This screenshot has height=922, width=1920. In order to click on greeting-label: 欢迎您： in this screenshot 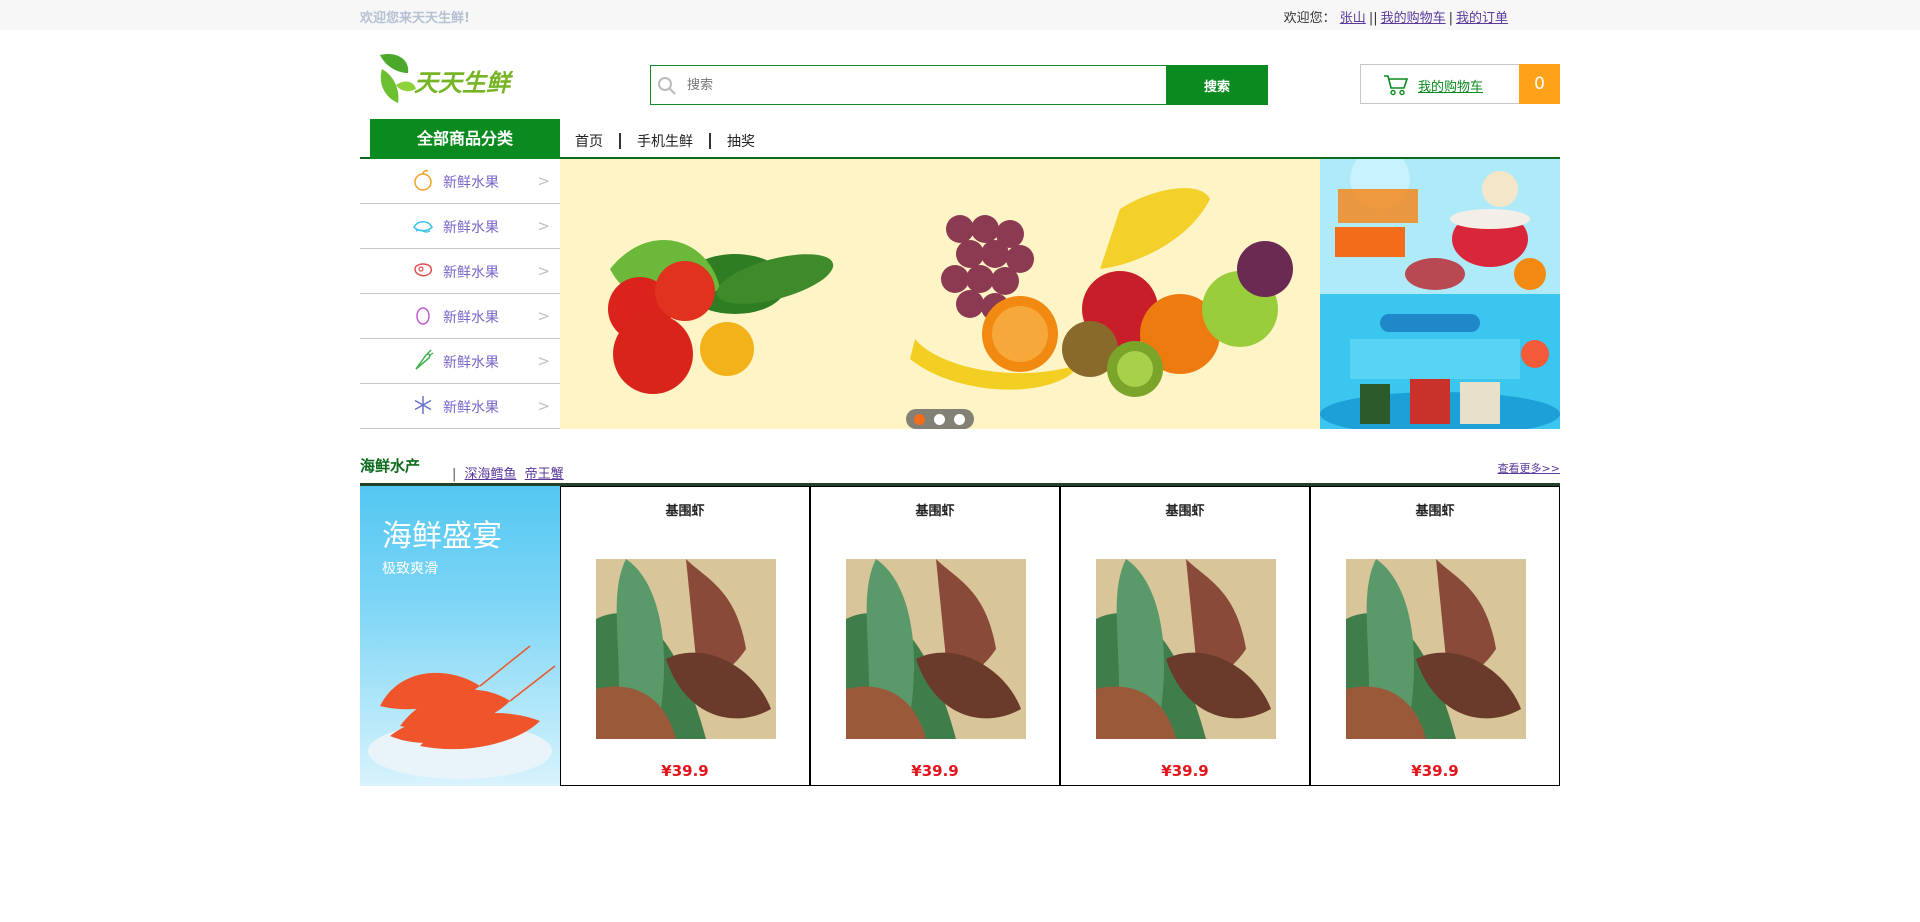, I will do `click(1309, 18)`.